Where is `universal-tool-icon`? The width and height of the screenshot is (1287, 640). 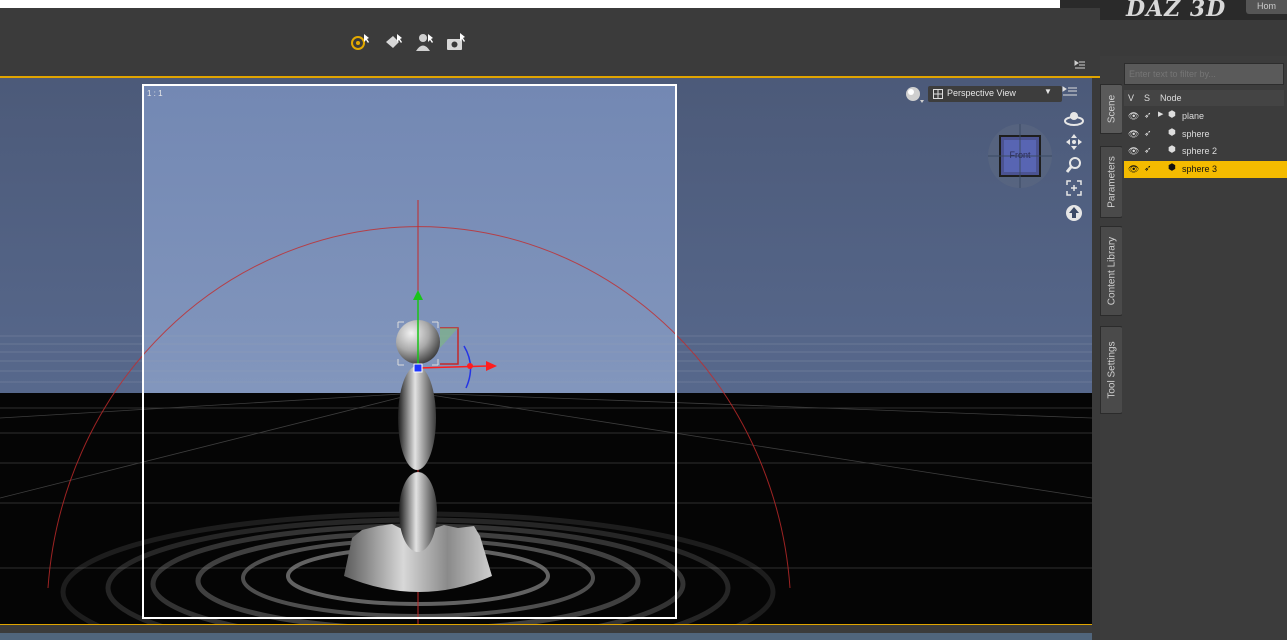
universal-tool-icon is located at coordinates (360, 42).